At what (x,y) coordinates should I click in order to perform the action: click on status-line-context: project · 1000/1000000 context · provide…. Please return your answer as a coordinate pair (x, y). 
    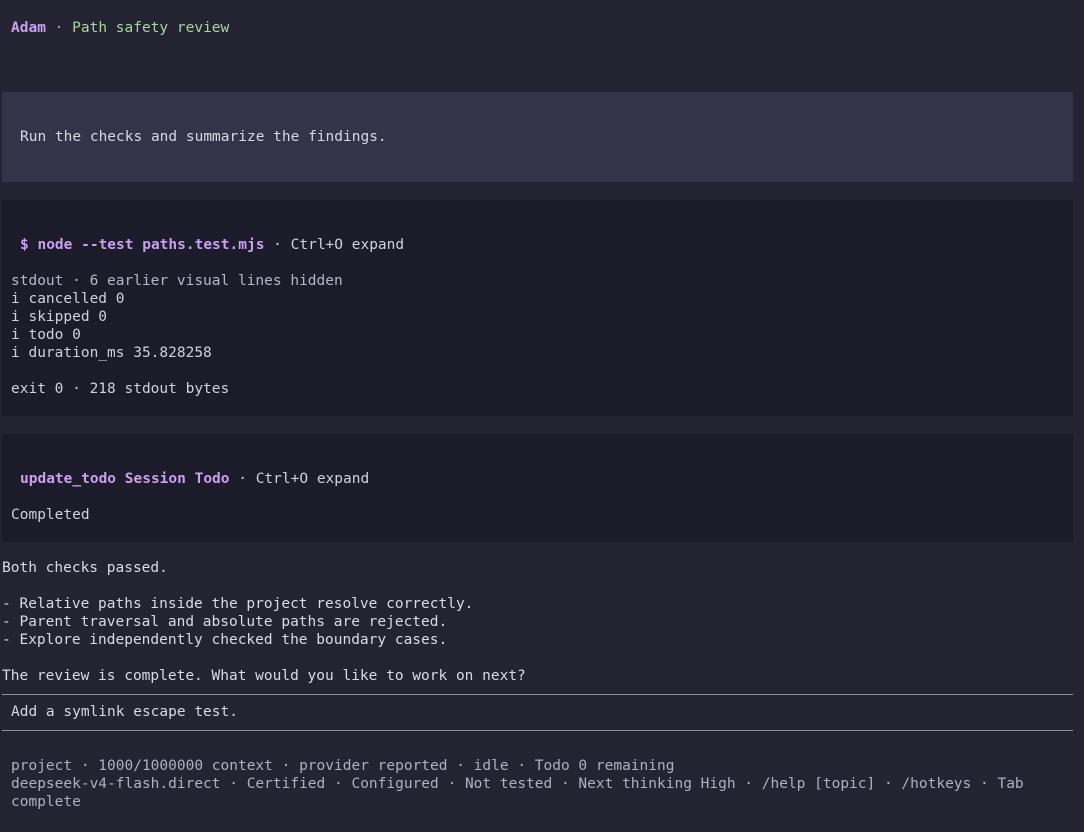
    Looking at the image, I should click on (343, 766).